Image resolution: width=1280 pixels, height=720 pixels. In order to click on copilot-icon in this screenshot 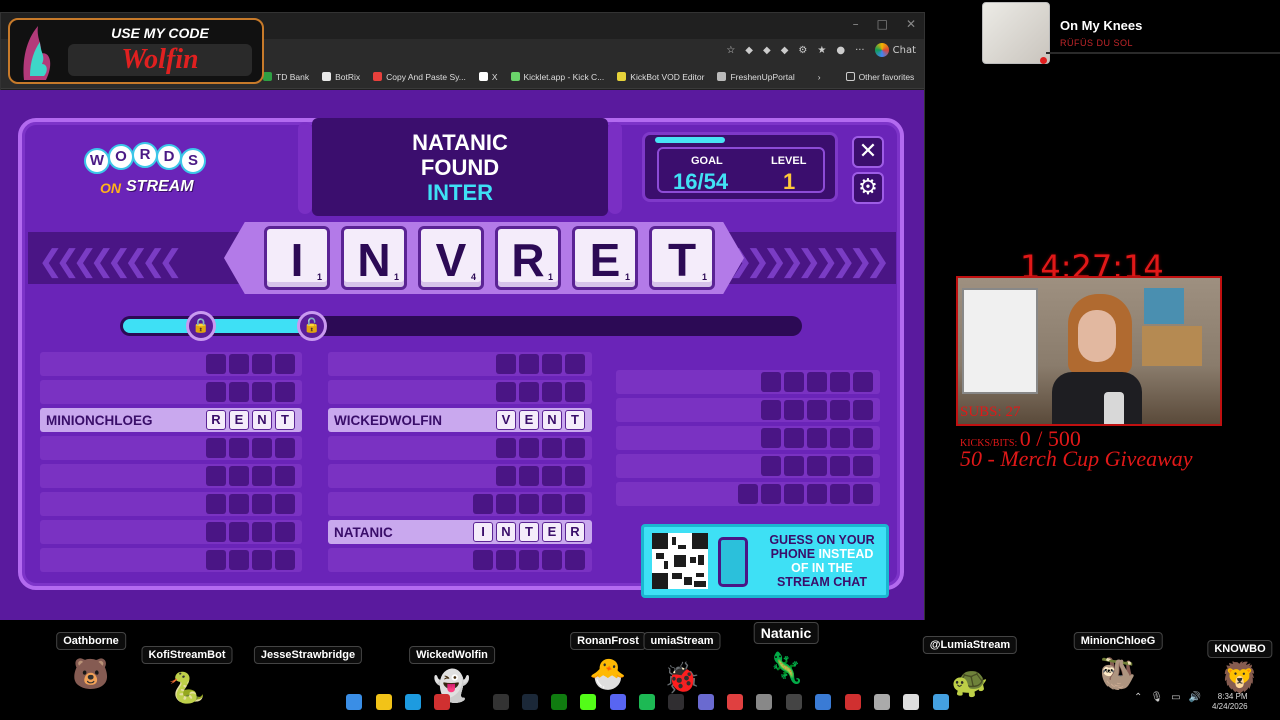, I will do `click(911, 702)`.